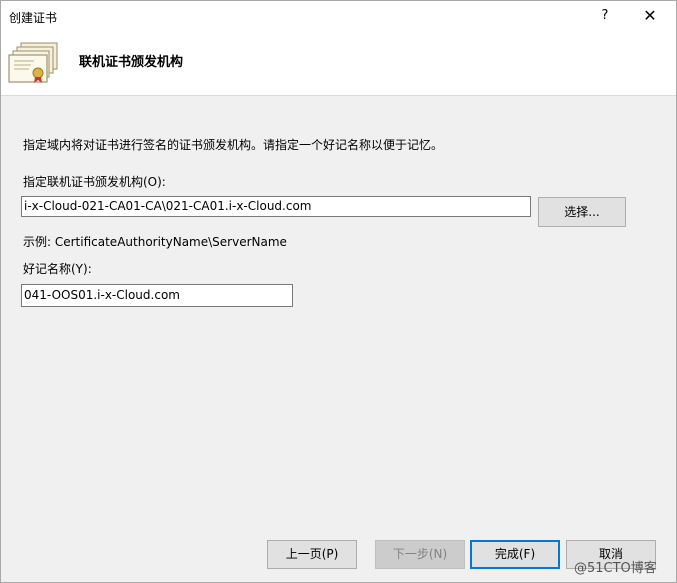 The image size is (677, 583). I want to click on friendly-name-label: 好记名称(Y):, so click(57, 269).